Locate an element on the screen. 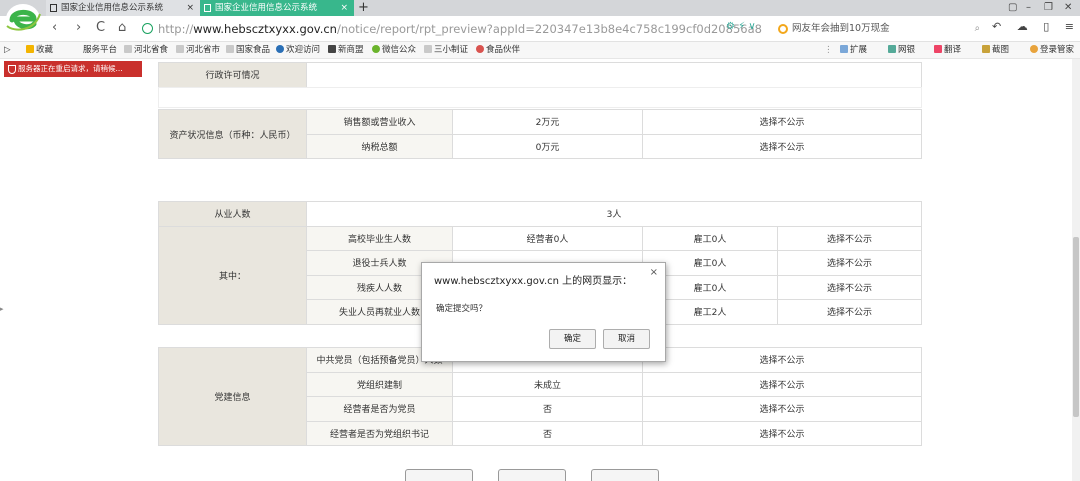  back-button: ‹ is located at coordinates (54, 28).